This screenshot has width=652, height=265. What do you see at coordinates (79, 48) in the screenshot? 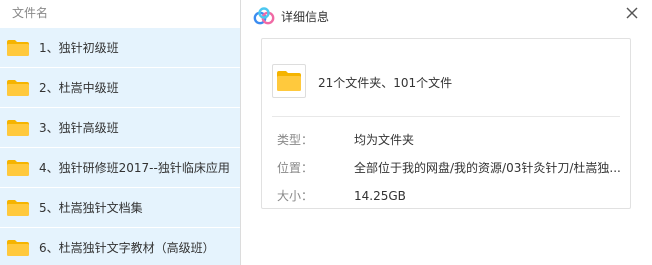
I see `file-name: 1、独针初级班` at bounding box center [79, 48].